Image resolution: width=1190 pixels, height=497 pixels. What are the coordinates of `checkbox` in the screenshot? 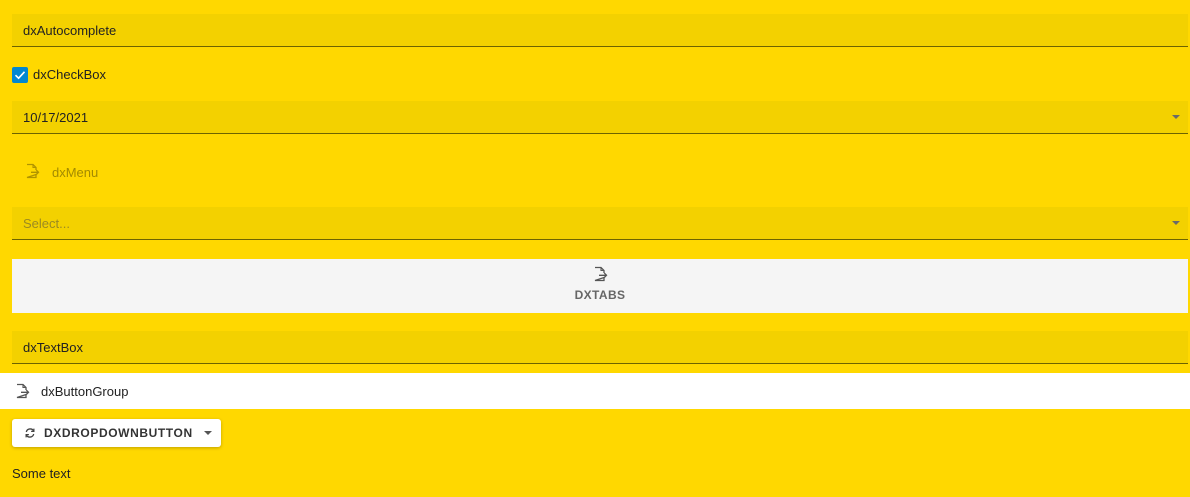 It's located at (20, 75).